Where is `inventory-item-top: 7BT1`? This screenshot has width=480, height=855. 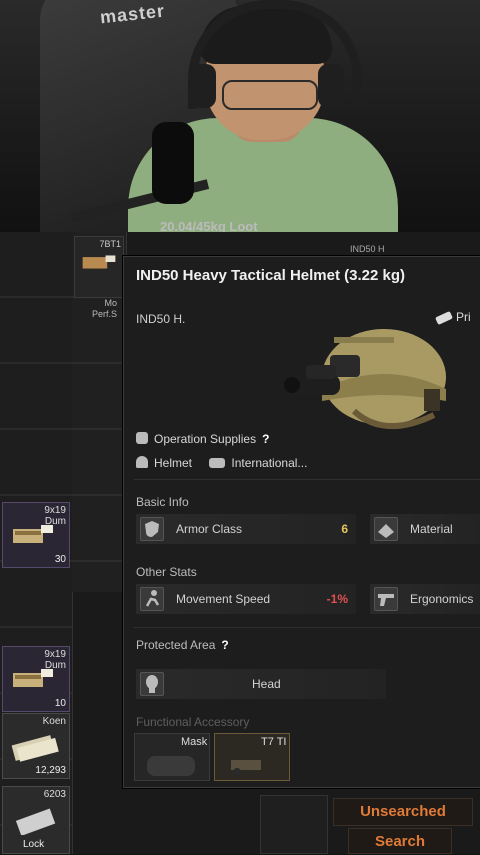 inventory-item-top: 7BT1 is located at coordinates (99, 267).